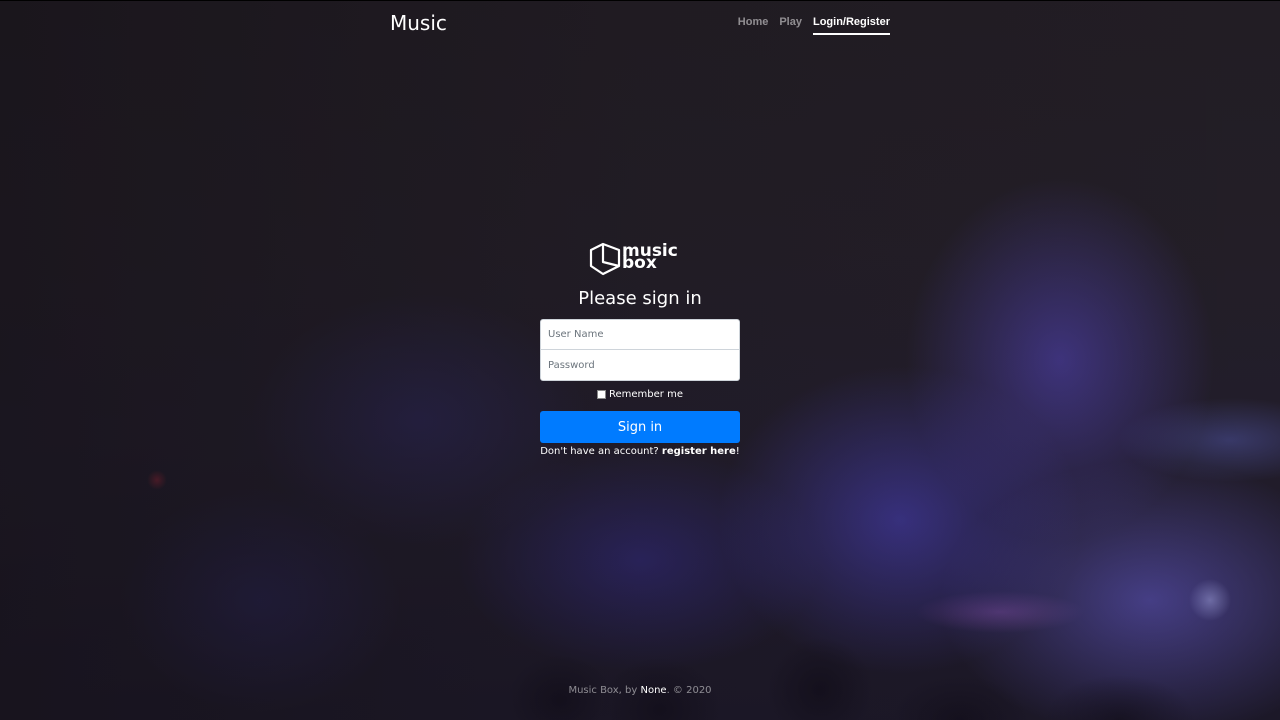 This screenshot has height=720, width=1280. What do you see at coordinates (639, 263) in the screenshot?
I see `logo-text-box: box` at bounding box center [639, 263].